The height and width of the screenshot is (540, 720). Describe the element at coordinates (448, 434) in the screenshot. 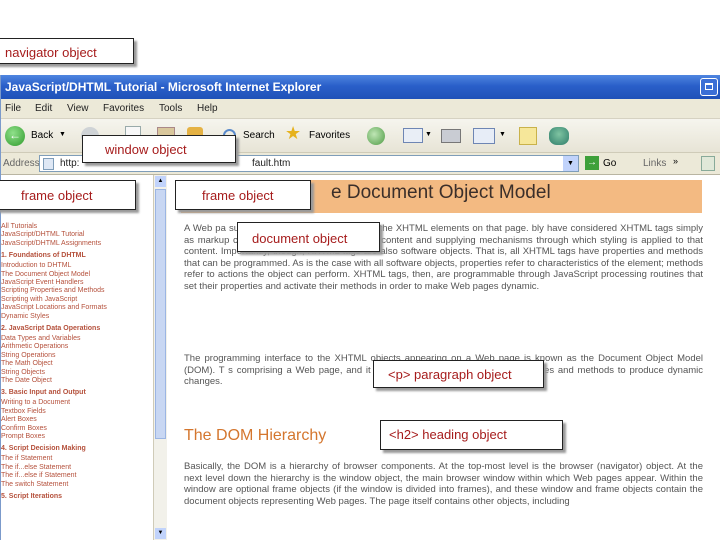

I see `heading-object-label: <h2> heading object` at that location.